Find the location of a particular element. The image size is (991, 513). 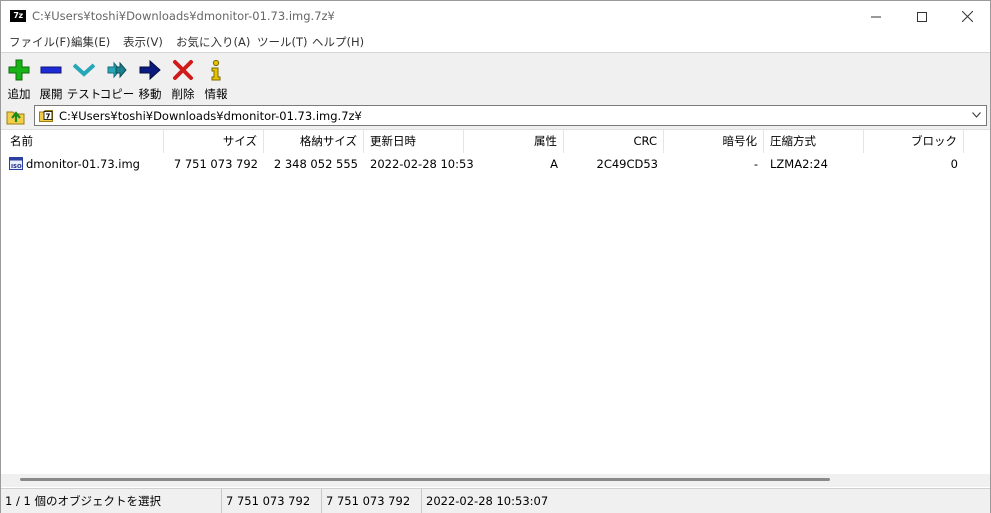

menu-edit: 編集(E) is located at coordinates (90, 42).